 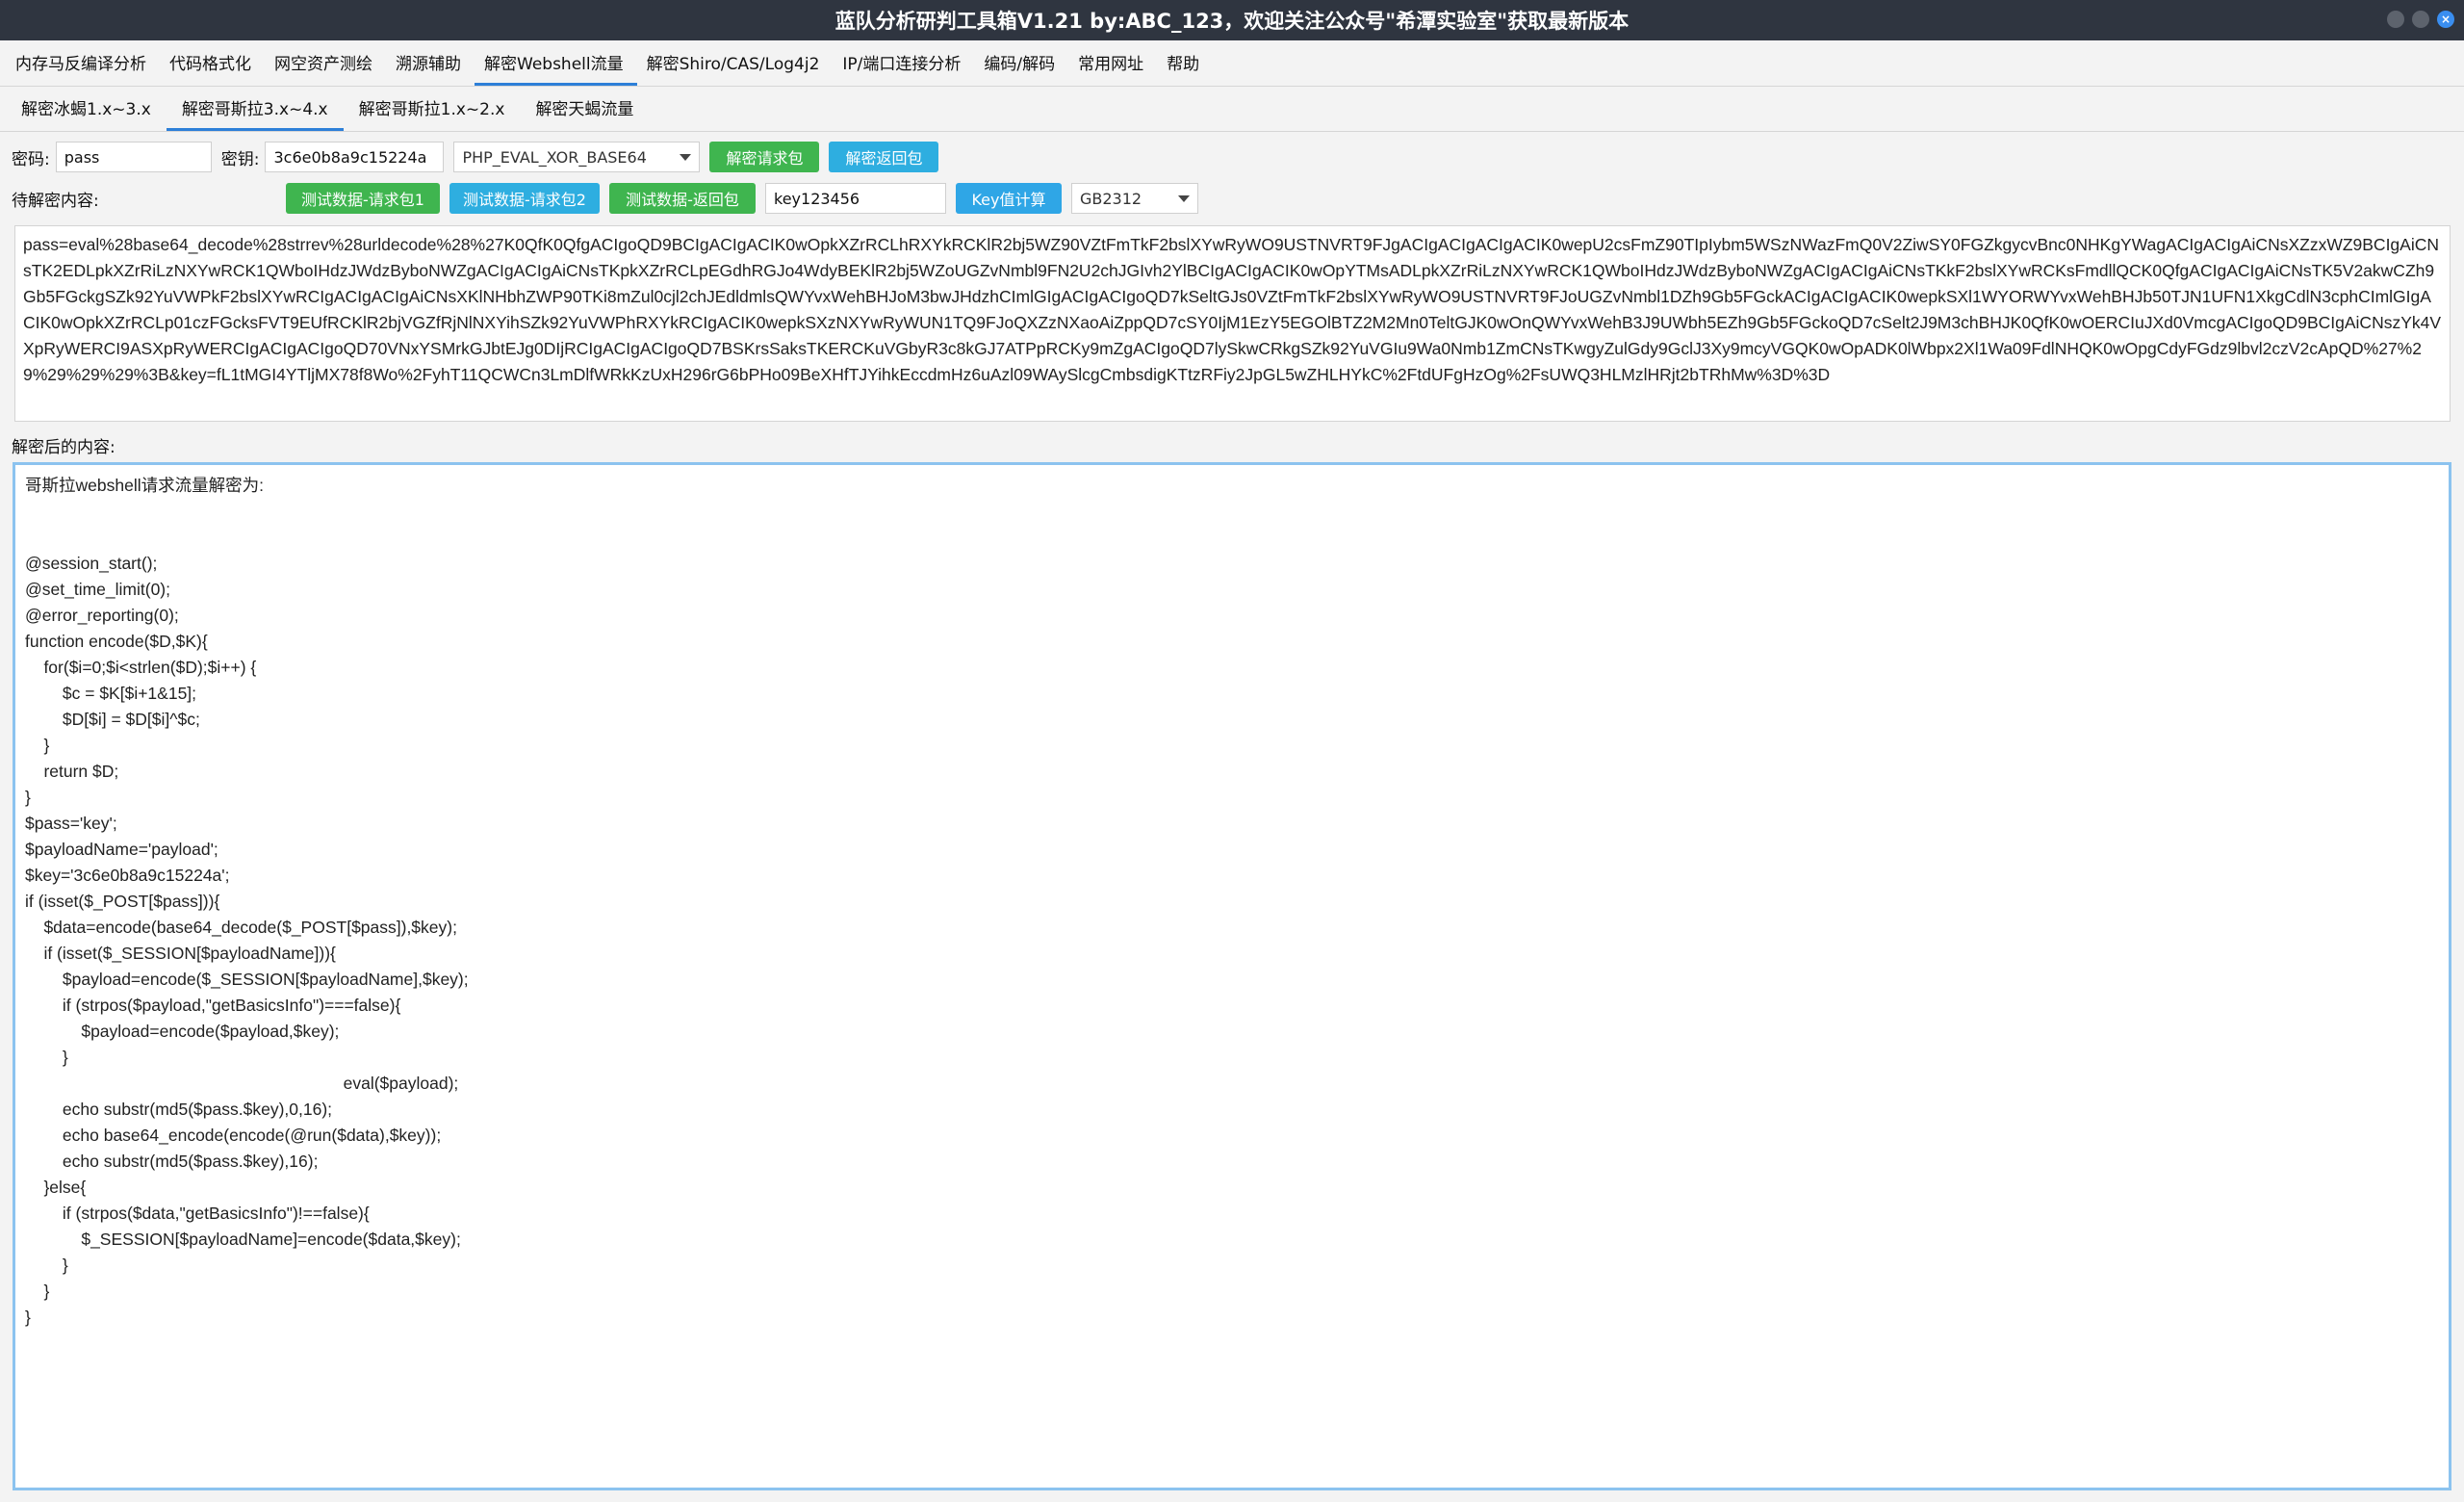 I want to click on menu-help: 帮助, so click(x=1185, y=68).